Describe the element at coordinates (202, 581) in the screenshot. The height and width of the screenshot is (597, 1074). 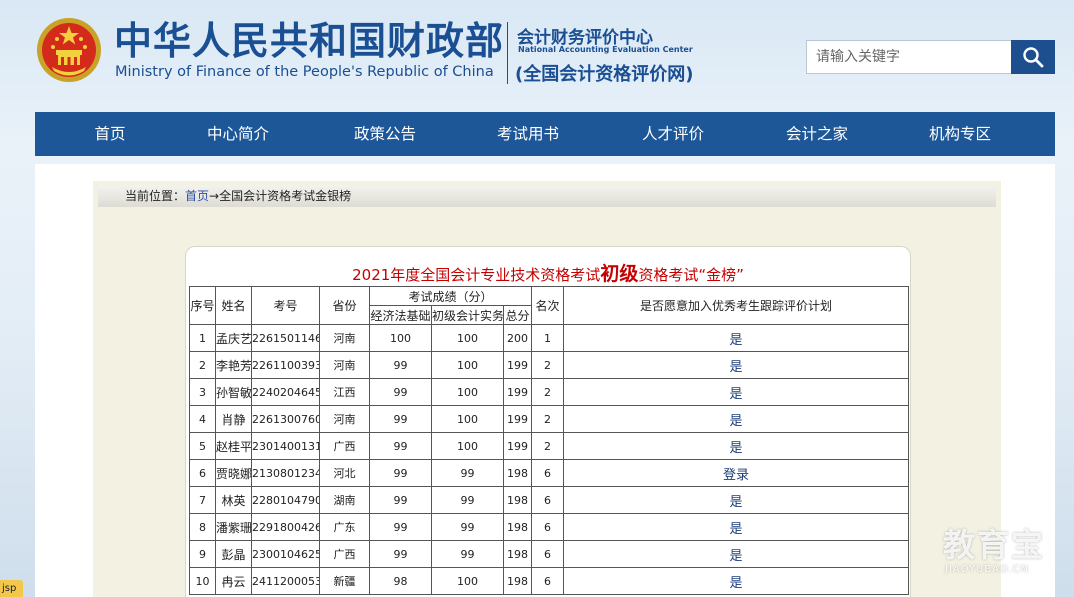
I see `cell-seq: 10` at that location.